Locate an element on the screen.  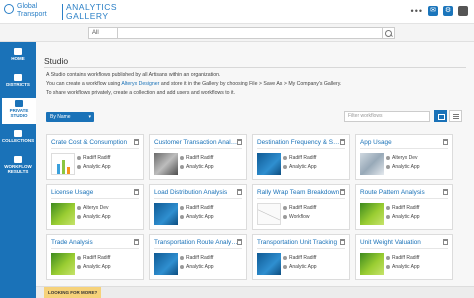
grid-view-icon is located at coordinates (440, 116).